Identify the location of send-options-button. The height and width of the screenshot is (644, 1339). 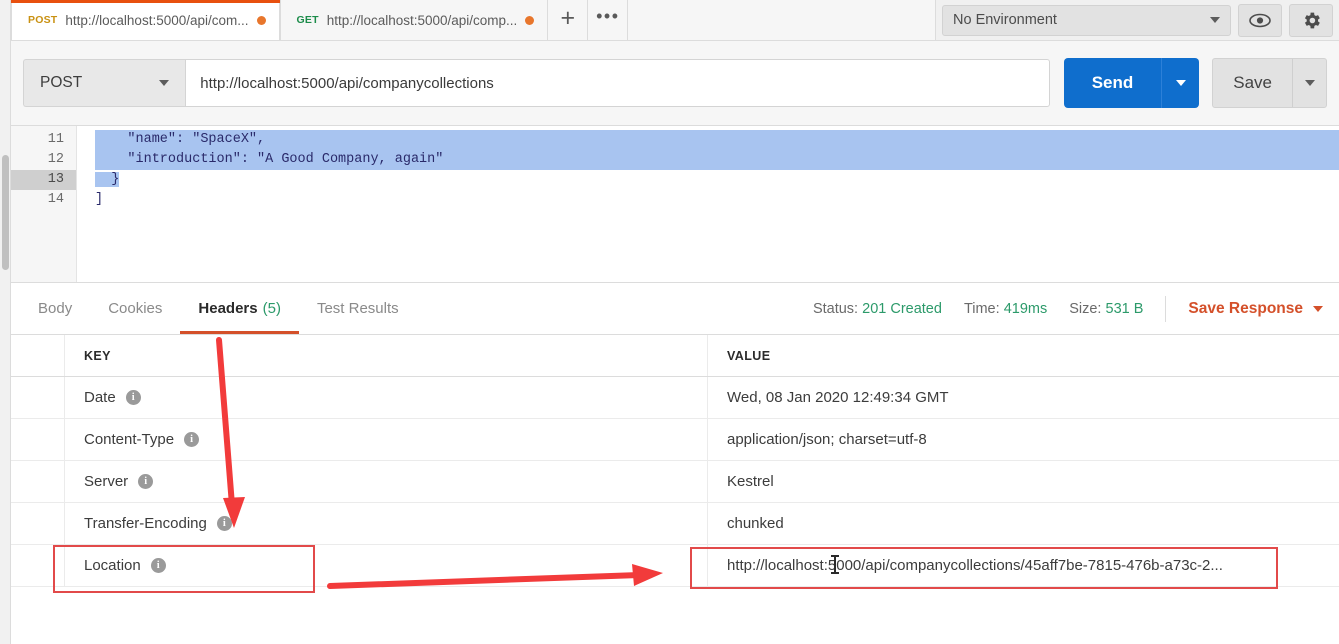
(1180, 83).